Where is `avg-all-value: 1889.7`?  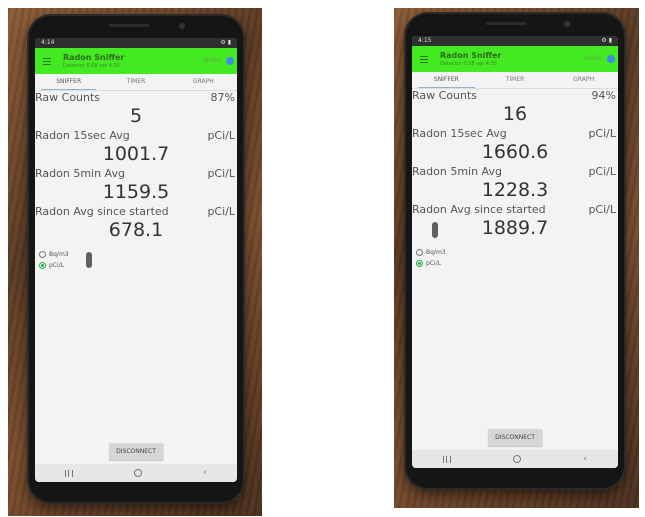
avg-all-value: 1889.7 is located at coordinates (515, 228).